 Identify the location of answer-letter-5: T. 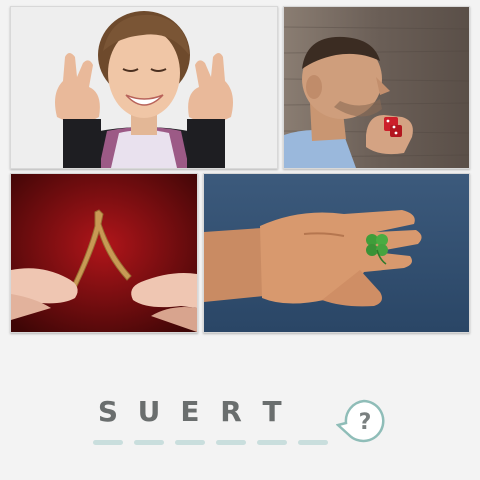
(272, 411).